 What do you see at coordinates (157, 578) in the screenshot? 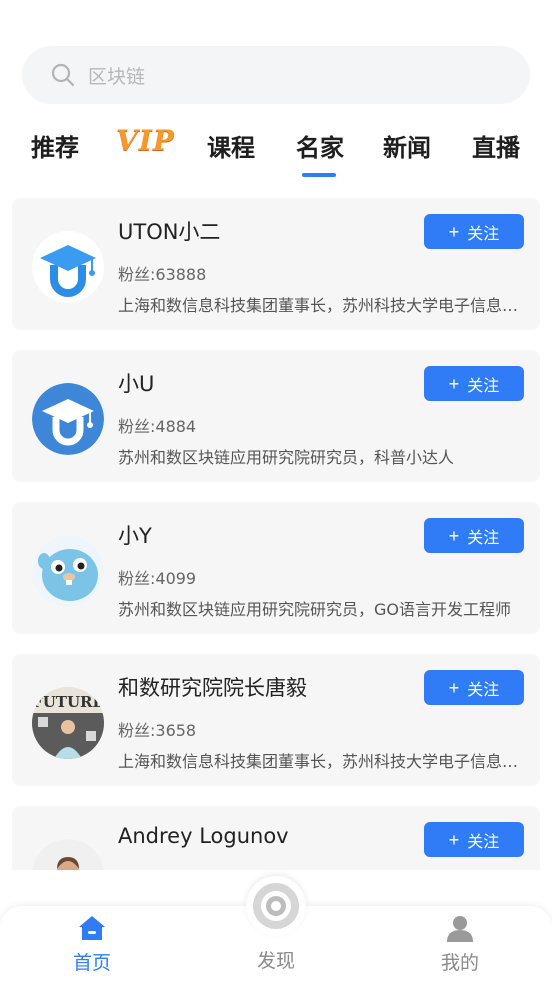
I see `fans-count: 粉丝:4099` at bounding box center [157, 578].